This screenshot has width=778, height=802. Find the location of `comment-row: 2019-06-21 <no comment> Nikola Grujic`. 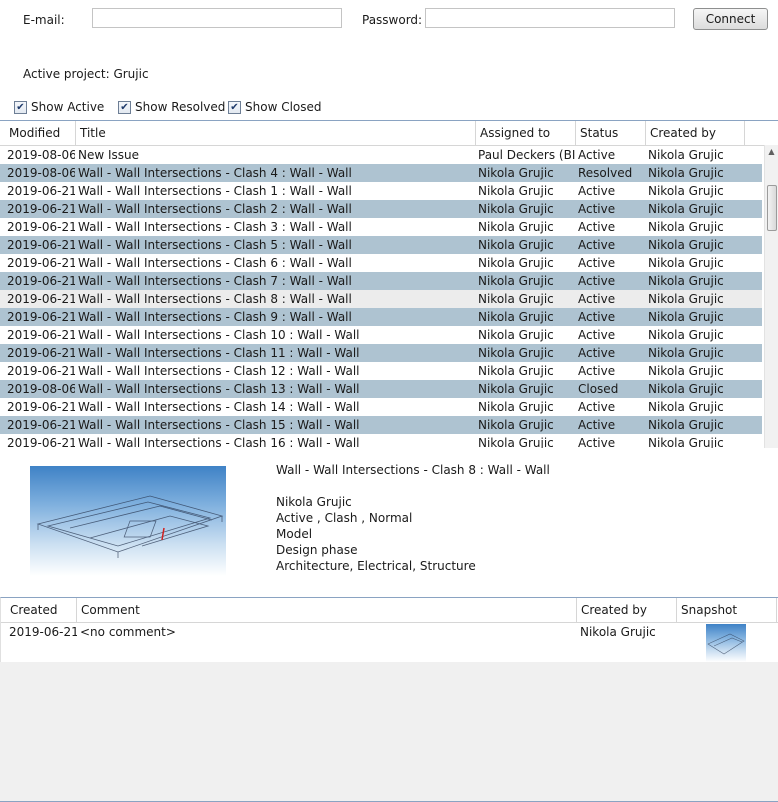

comment-row: 2019-06-21 <no comment> Nikola Grujic is located at coordinates (389, 642).